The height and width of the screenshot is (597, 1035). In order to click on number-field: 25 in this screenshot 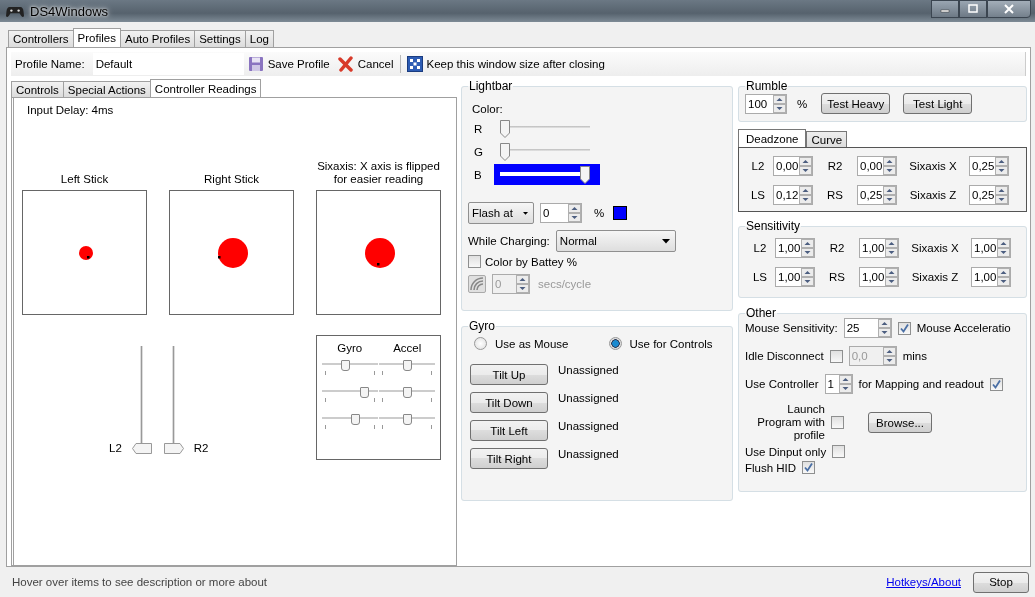, I will do `click(867, 328)`.